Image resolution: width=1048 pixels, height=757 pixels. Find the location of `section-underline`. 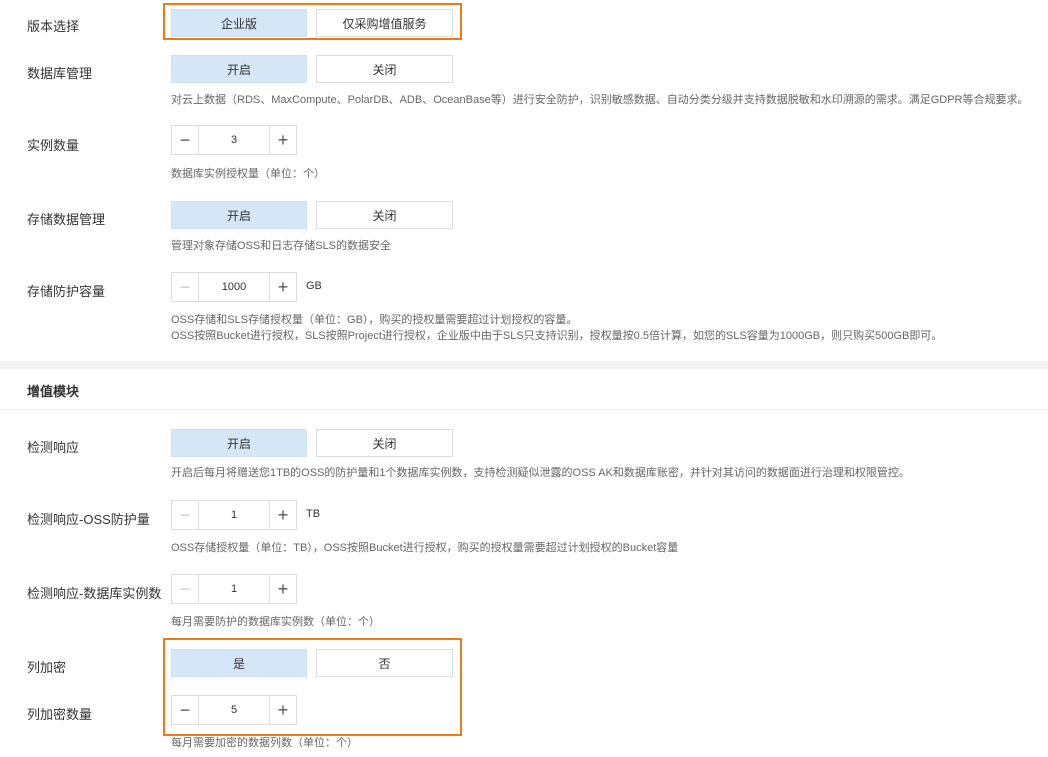

section-underline is located at coordinates (524, 409).